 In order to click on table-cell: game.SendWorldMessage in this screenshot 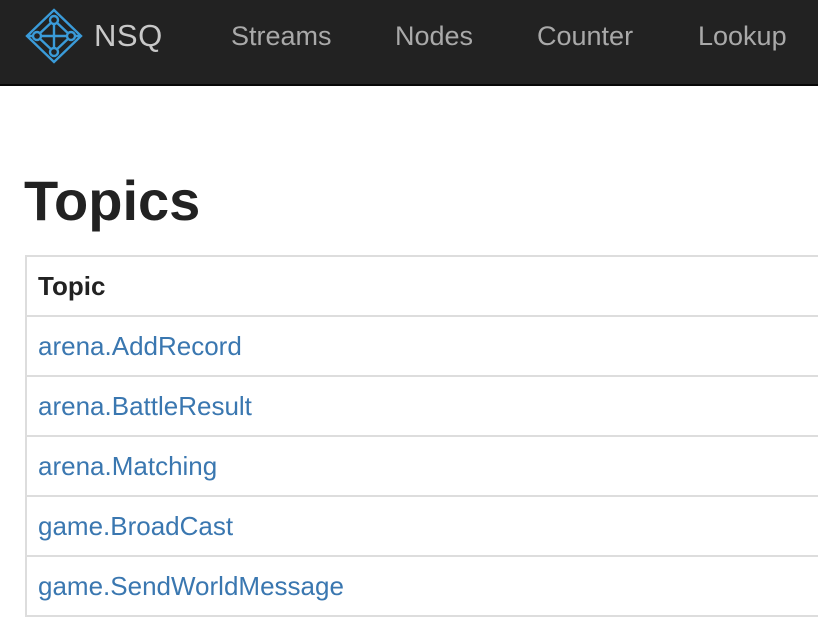, I will do `click(422, 585)`.